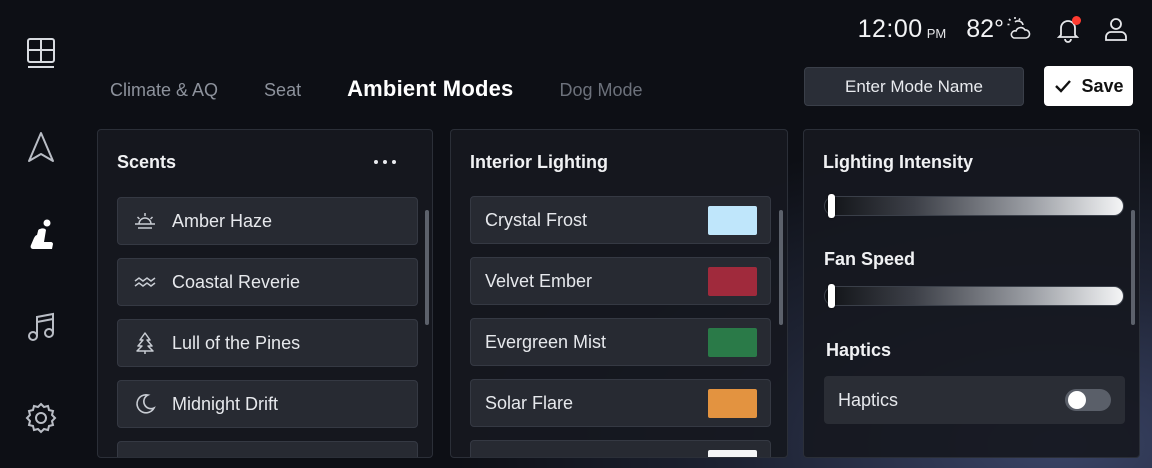 The height and width of the screenshot is (468, 1152). I want to click on fan-speed-slider, so click(974, 296).